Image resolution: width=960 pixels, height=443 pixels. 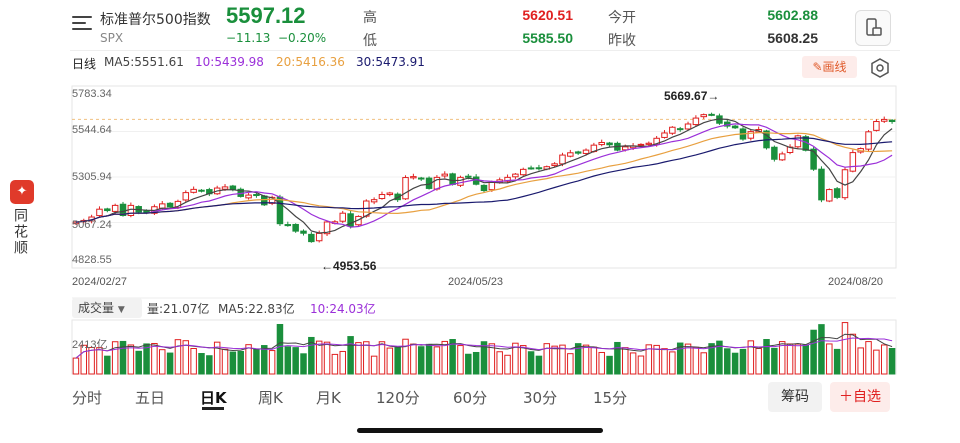 What do you see at coordinates (92, 130) in the screenshot?
I see `y-tick-2: 5544.64` at bounding box center [92, 130].